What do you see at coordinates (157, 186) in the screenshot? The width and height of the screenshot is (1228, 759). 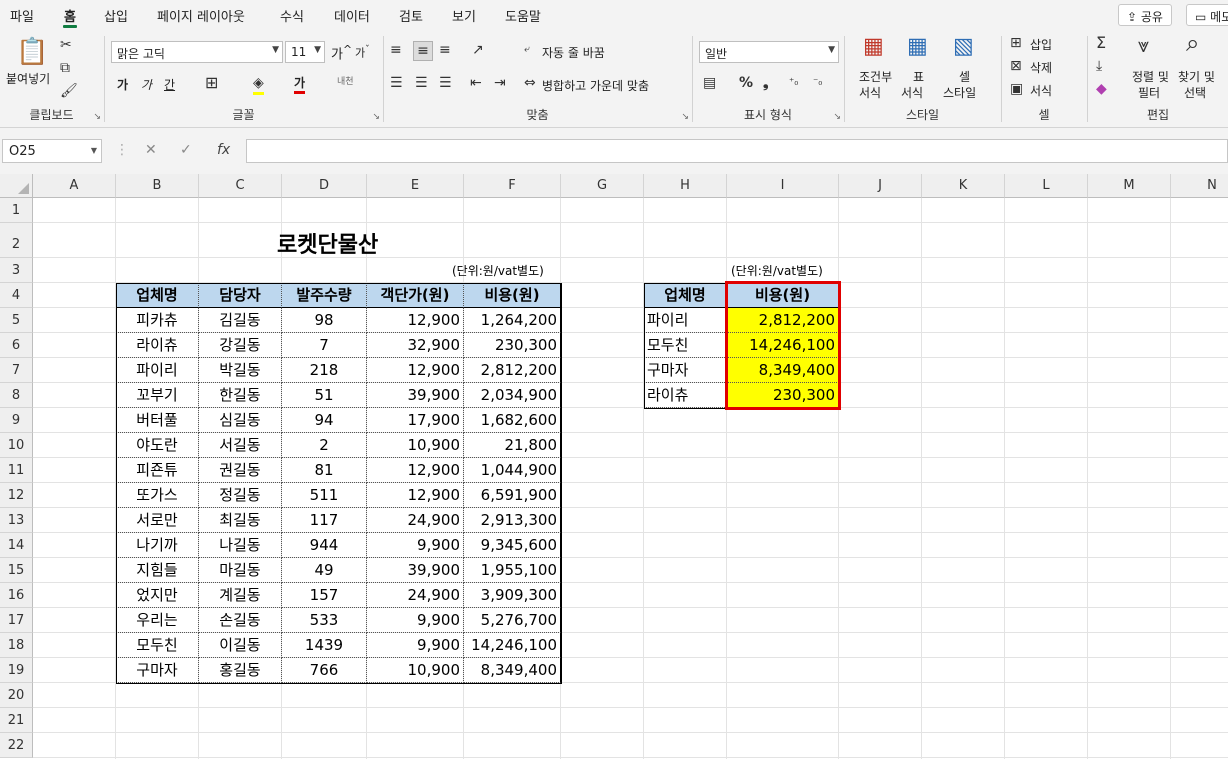 I see `column-header-B: B` at bounding box center [157, 186].